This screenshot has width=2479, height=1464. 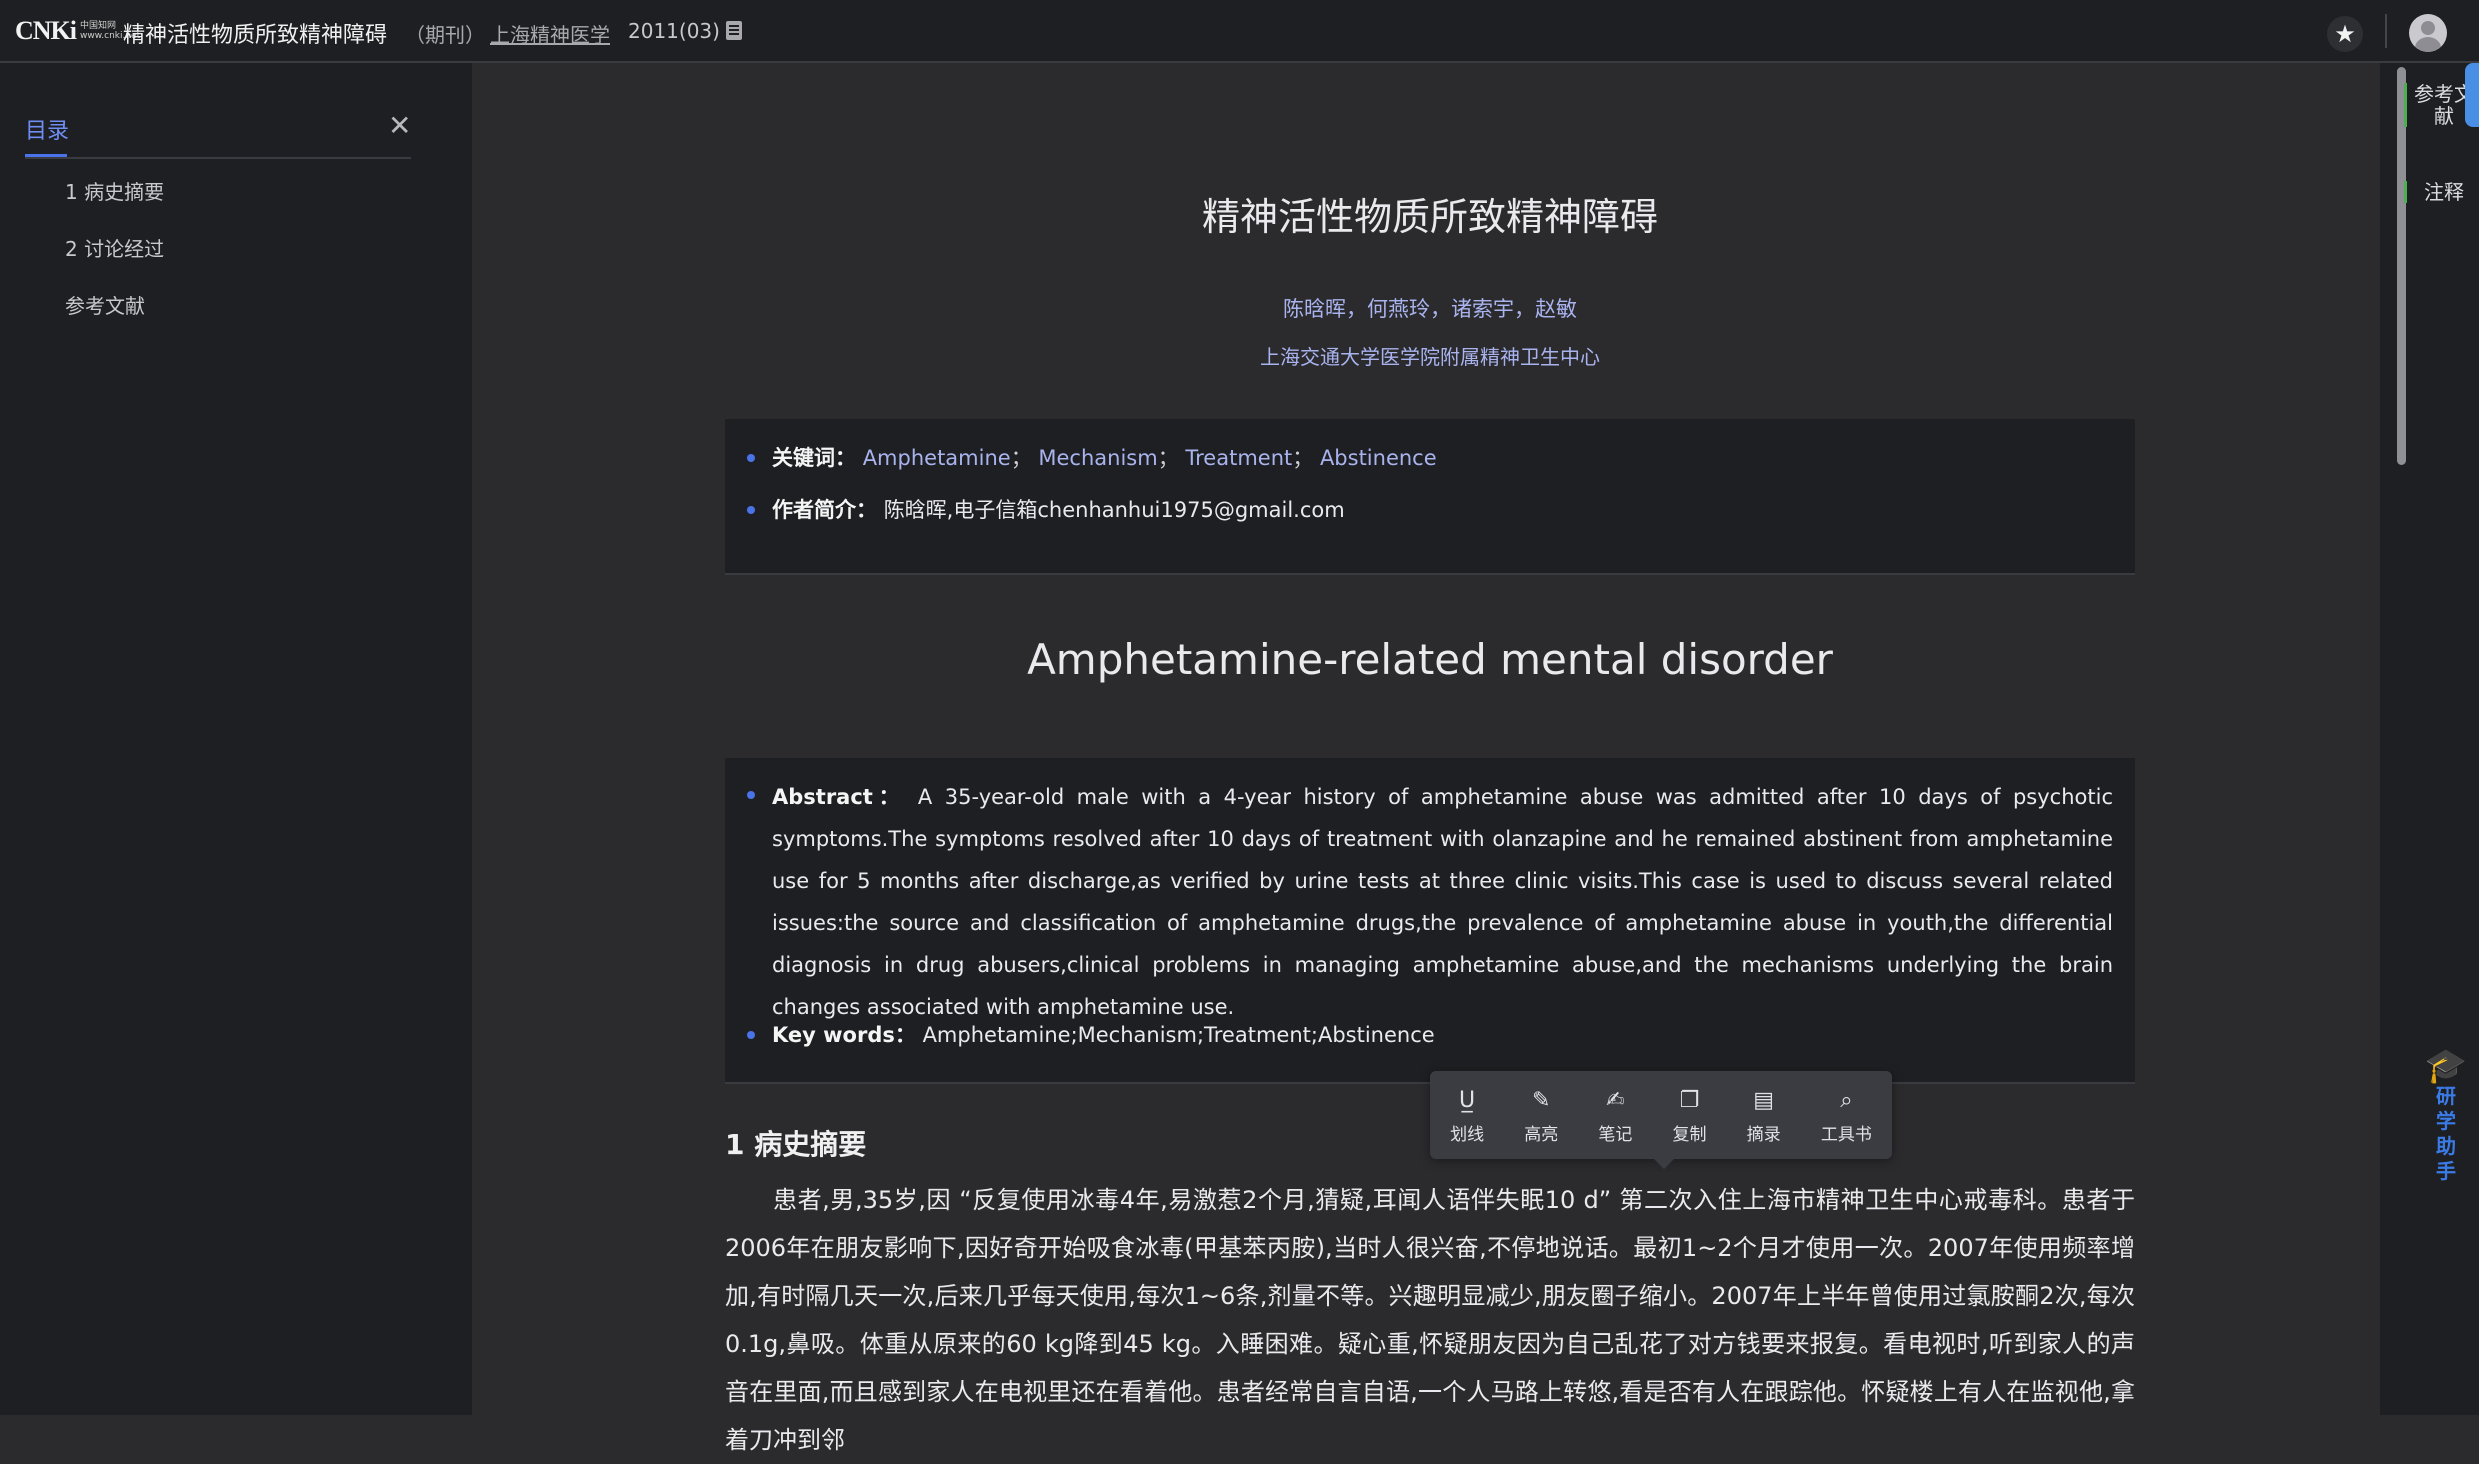 I want to click on cnki-logo: CNKi 中国知网 www.cnki.net, so click(x=77, y=31).